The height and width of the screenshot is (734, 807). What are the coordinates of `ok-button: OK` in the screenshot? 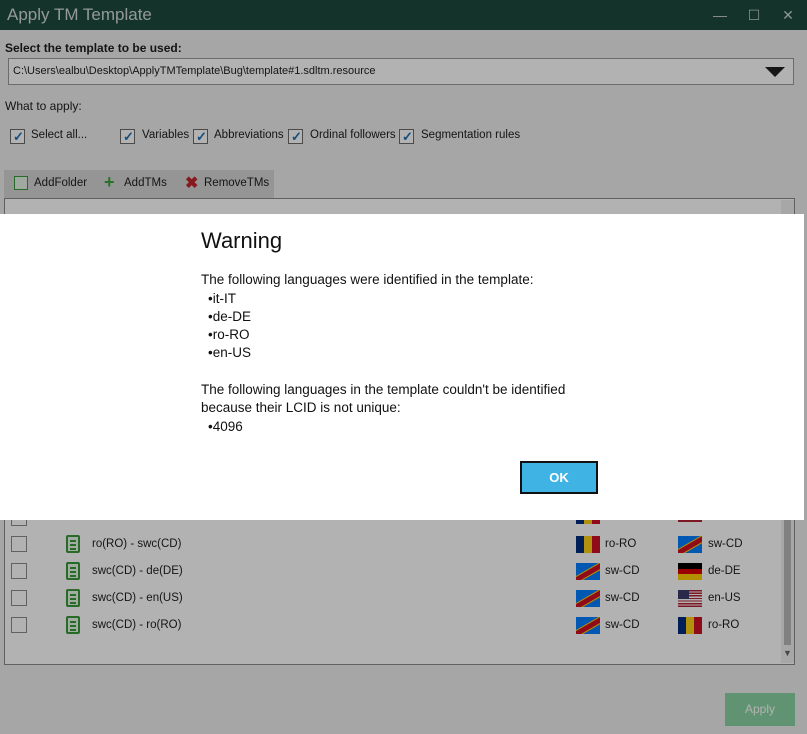 It's located at (559, 477).